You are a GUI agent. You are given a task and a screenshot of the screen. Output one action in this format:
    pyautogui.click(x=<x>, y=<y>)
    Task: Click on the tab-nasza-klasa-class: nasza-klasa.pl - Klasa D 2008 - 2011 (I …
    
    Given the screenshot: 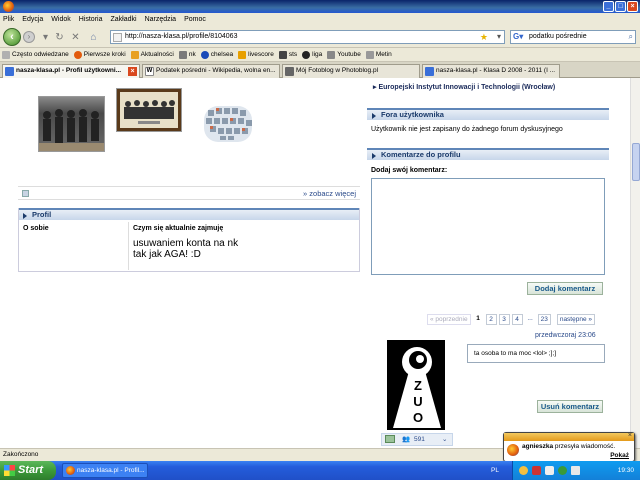 What is the action you would take?
    pyautogui.click(x=491, y=71)
    